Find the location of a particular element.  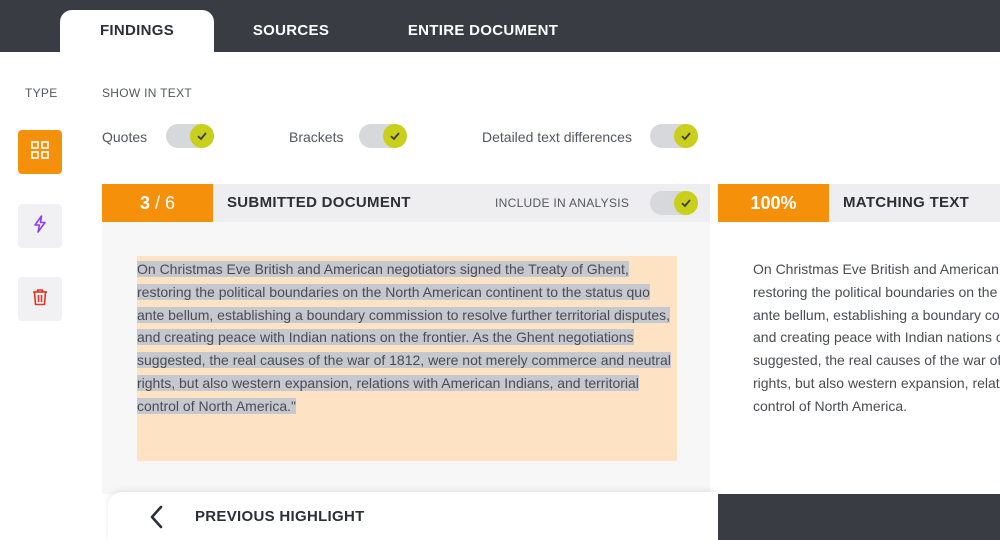

lightning-icon is located at coordinates (40, 226).